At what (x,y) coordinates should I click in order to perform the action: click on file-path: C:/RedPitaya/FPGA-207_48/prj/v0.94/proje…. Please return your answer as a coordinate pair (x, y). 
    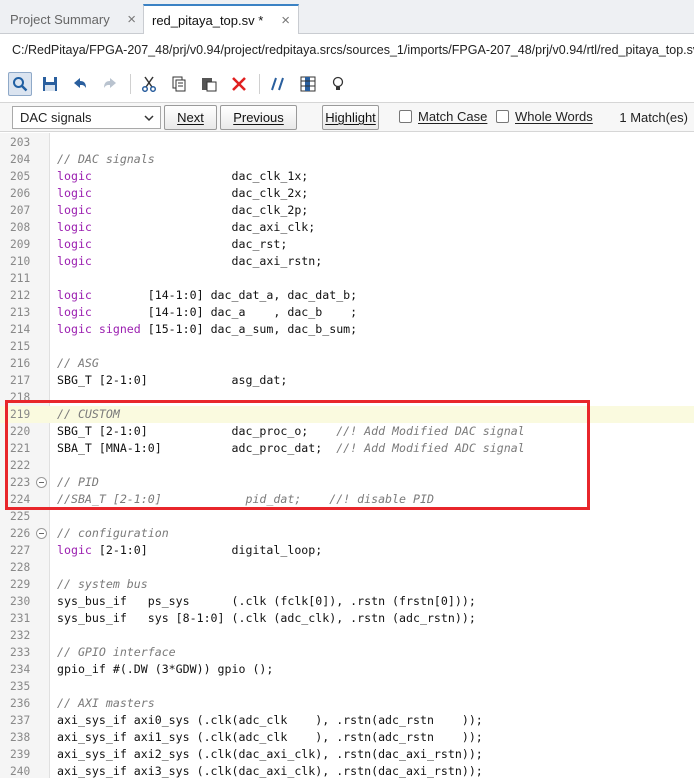
    Looking at the image, I should click on (347, 50).